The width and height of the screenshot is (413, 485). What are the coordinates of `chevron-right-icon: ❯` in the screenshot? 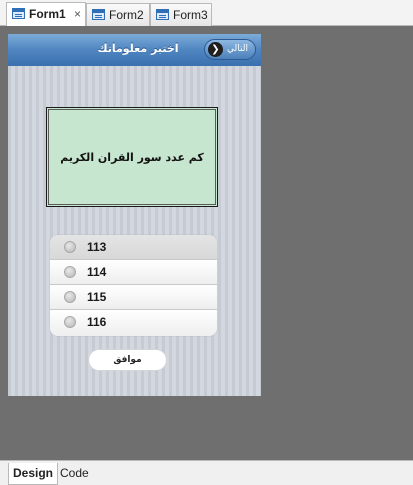 It's located at (215, 49).